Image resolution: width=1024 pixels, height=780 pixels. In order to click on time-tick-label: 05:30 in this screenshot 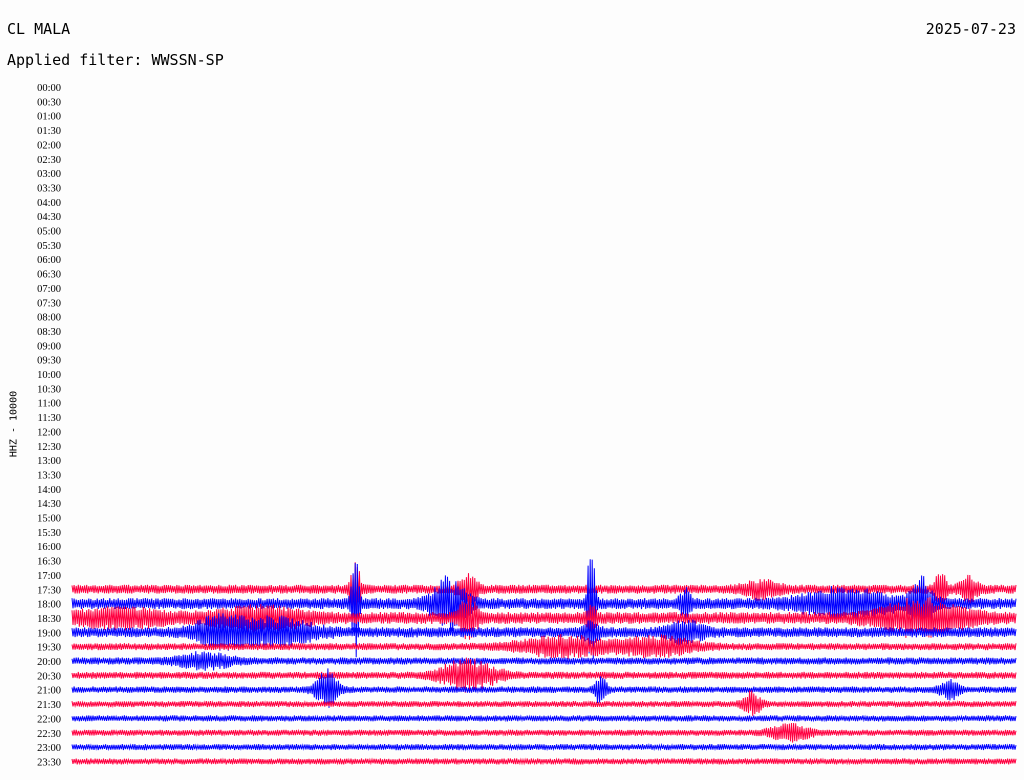, I will do `click(49, 246)`.